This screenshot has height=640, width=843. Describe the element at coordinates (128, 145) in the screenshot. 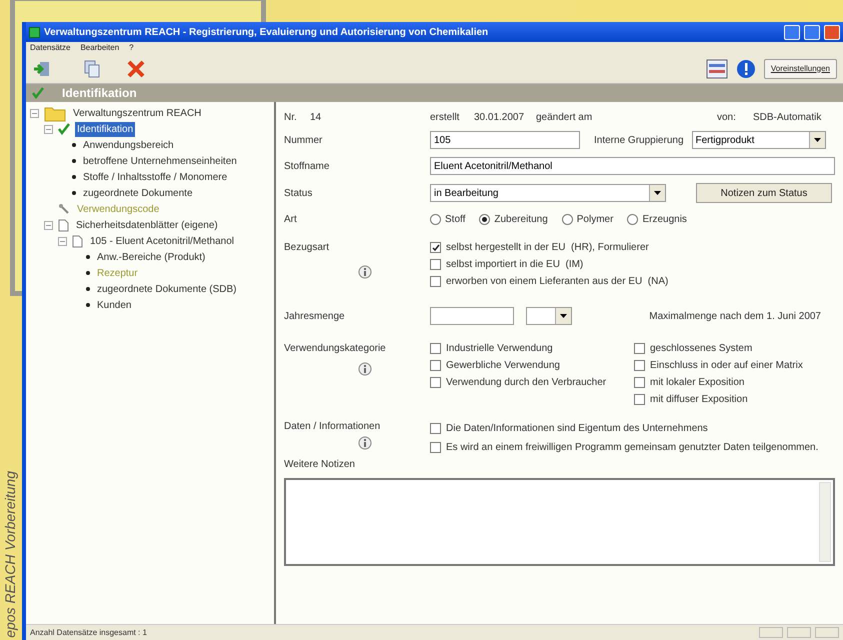

I see `tree-item: Anwendungsbereich` at that location.